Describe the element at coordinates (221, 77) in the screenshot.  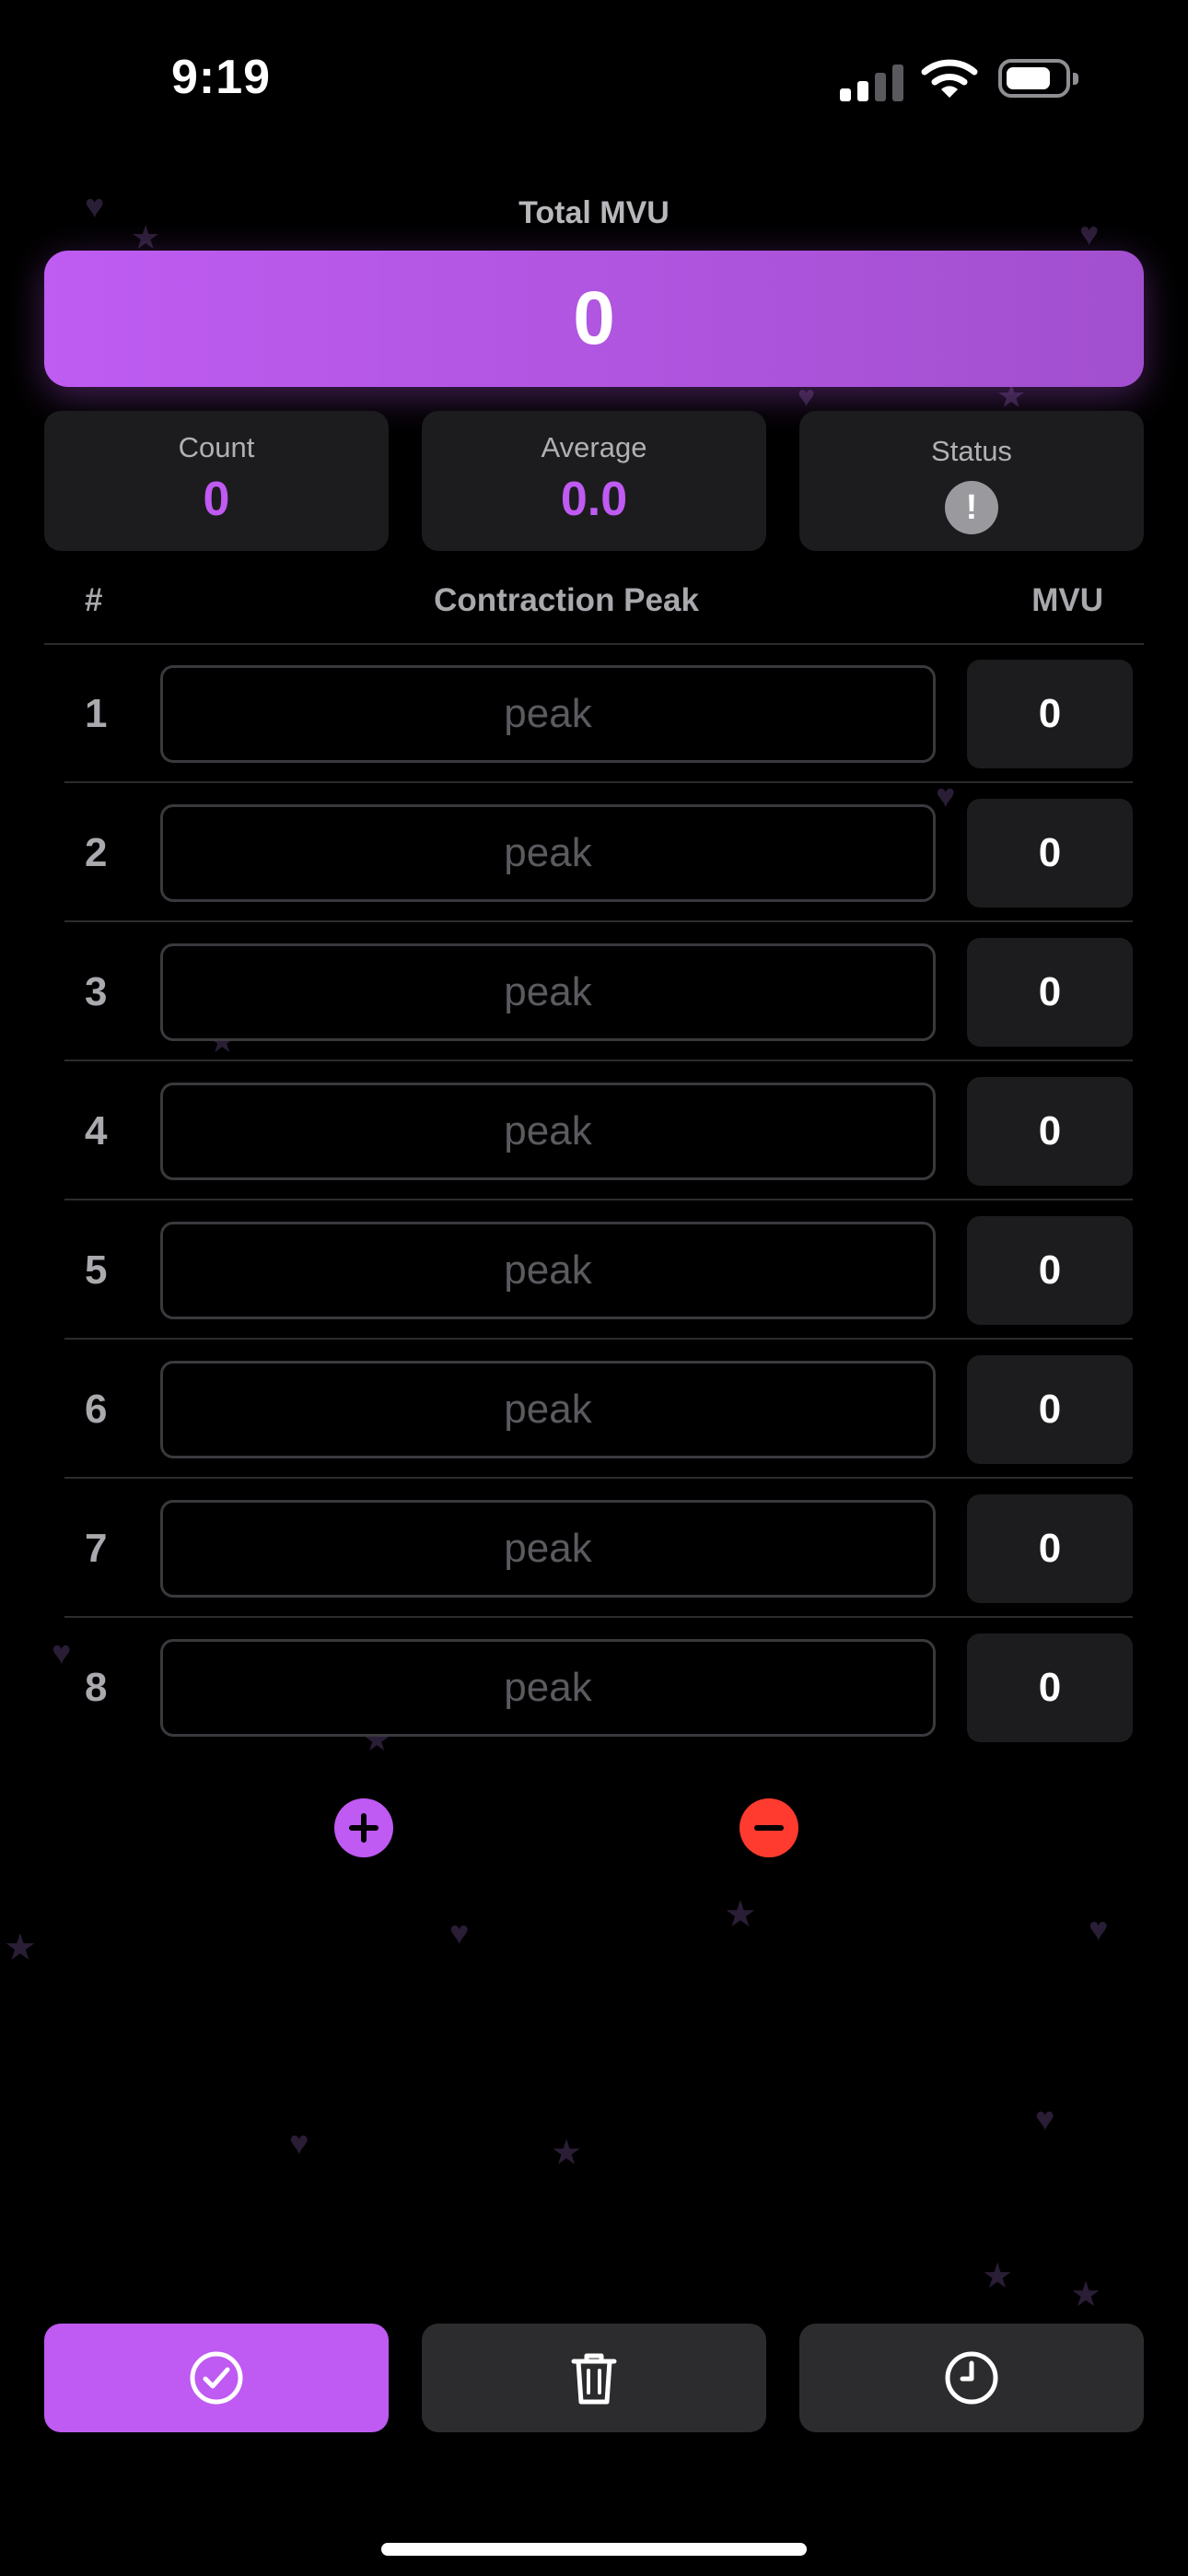
I see `status-time: 9:19` at that location.